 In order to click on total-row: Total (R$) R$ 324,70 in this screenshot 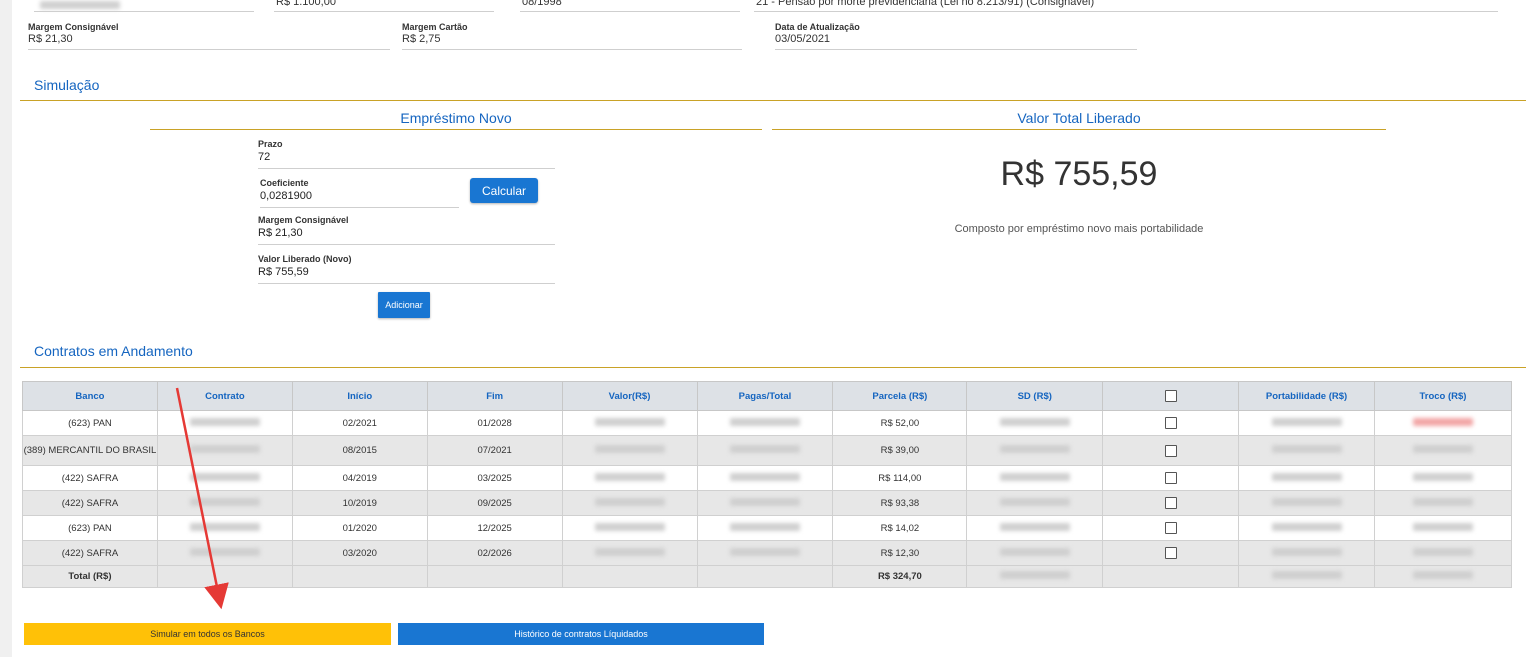, I will do `click(767, 576)`.